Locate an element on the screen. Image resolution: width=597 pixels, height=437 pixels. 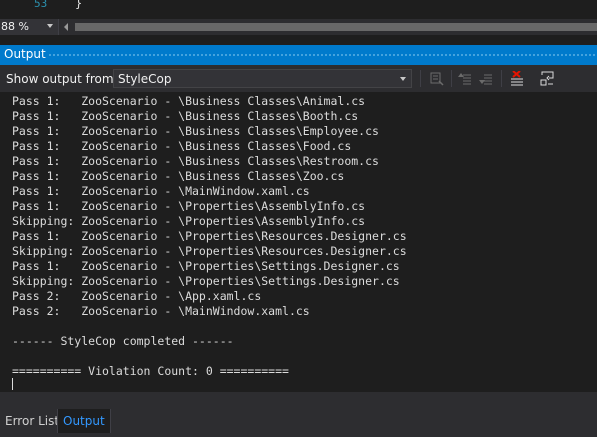
code-line: } is located at coordinates (79, 5).